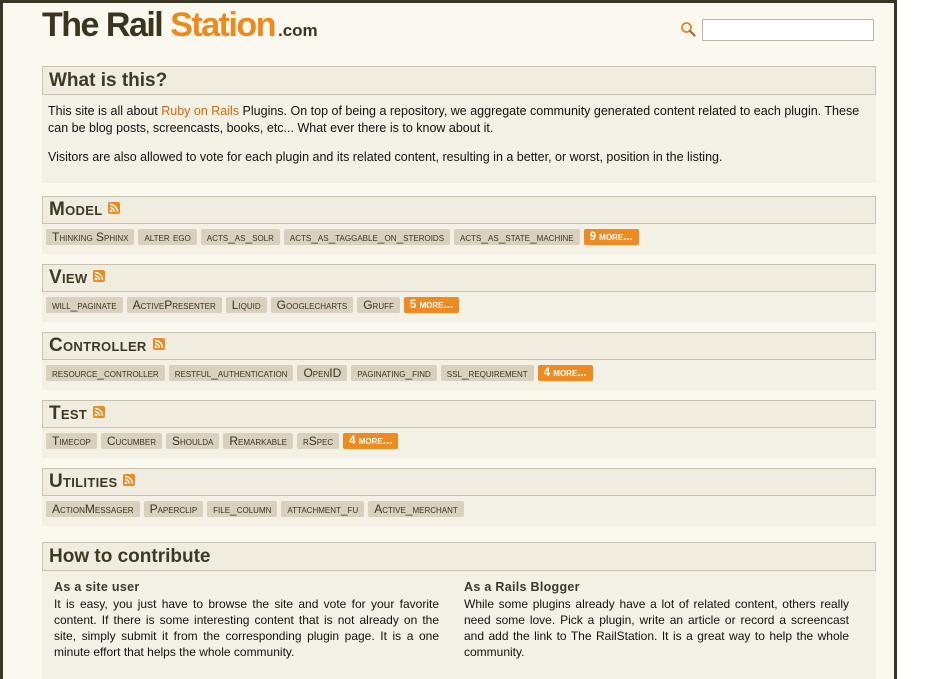  What do you see at coordinates (242, 509) in the screenshot?
I see `plugin-tag: file_column` at bounding box center [242, 509].